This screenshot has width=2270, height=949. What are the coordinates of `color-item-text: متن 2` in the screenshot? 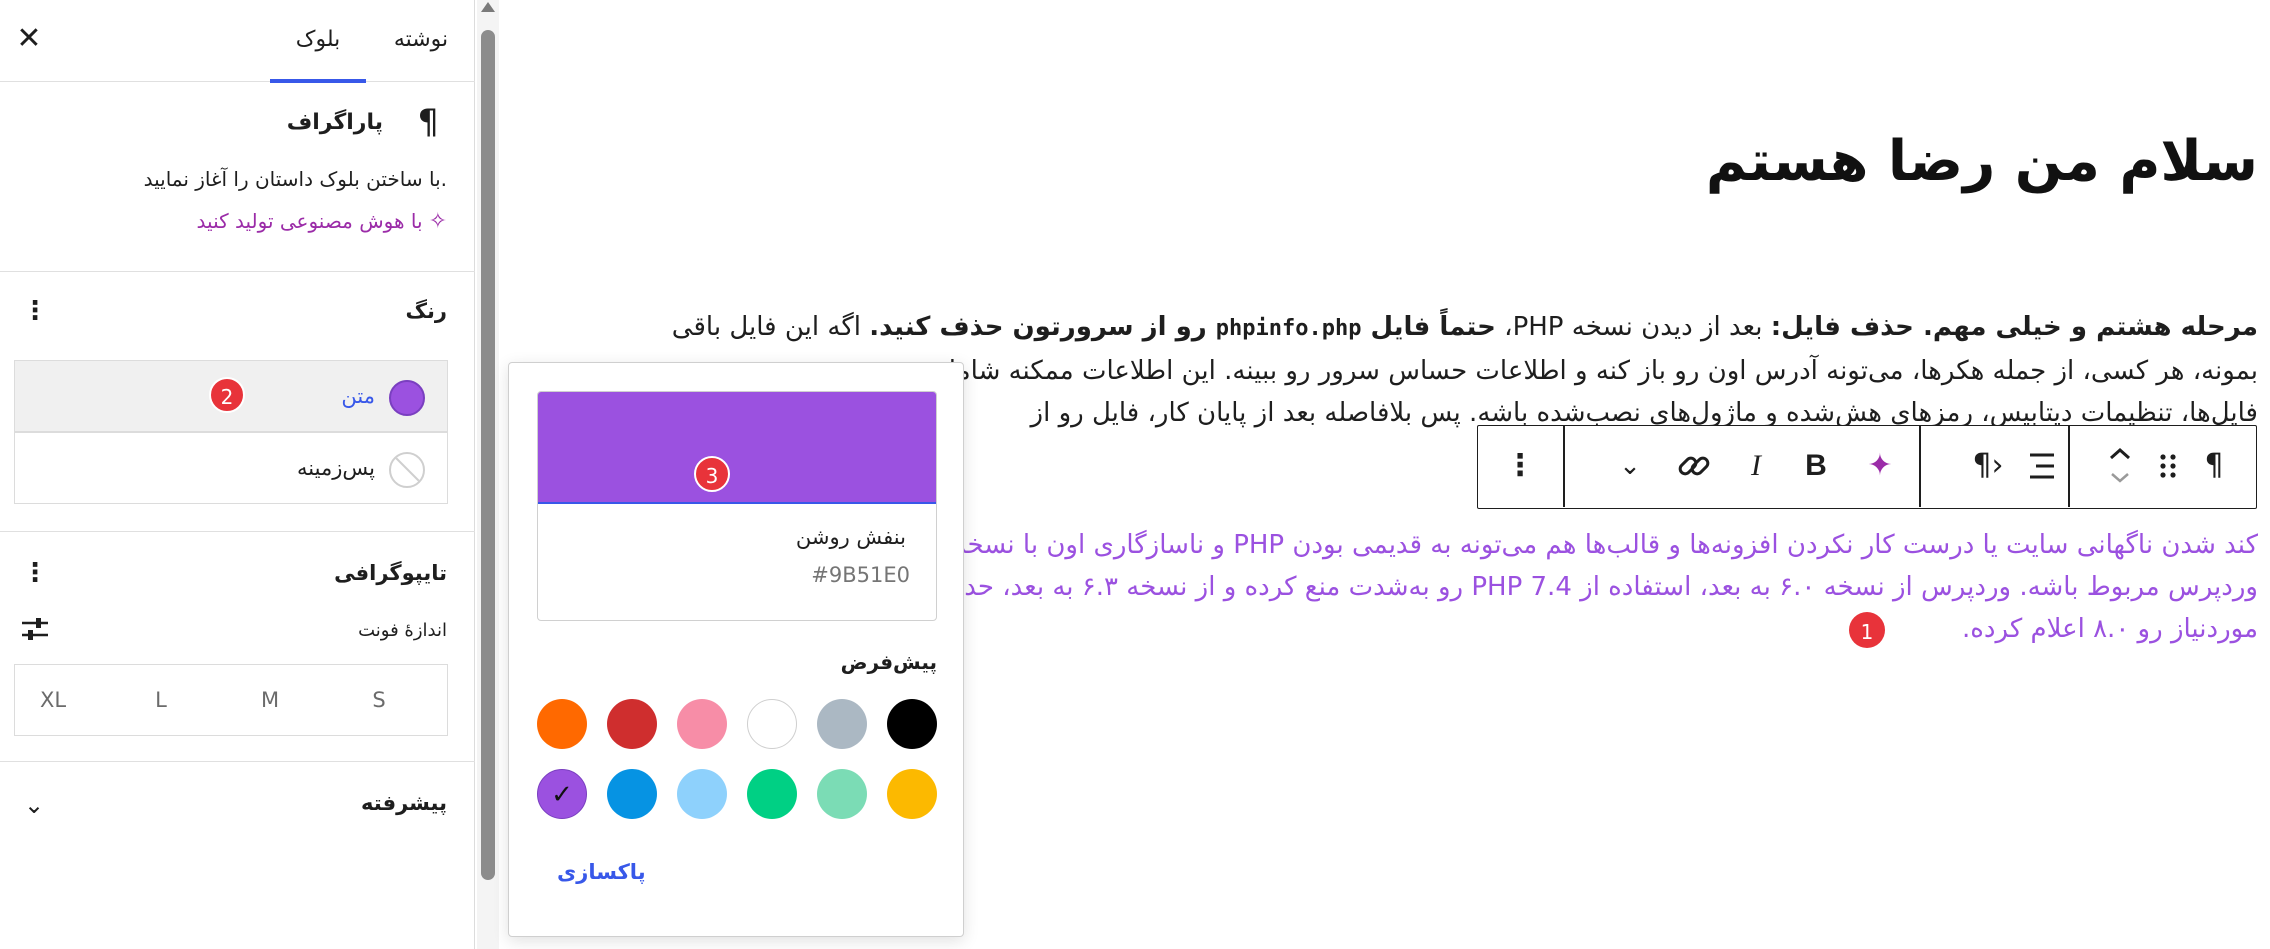 It's located at (231, 396).